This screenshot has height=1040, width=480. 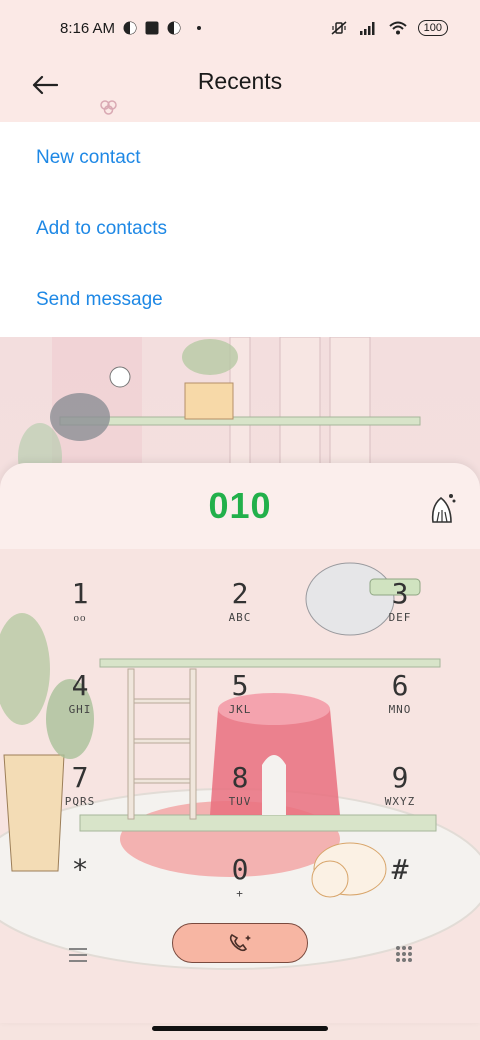 What do you see at coordinates (108, 107) in the screenshot?
I see `flower-decoration` at bounding box center [108, 107].